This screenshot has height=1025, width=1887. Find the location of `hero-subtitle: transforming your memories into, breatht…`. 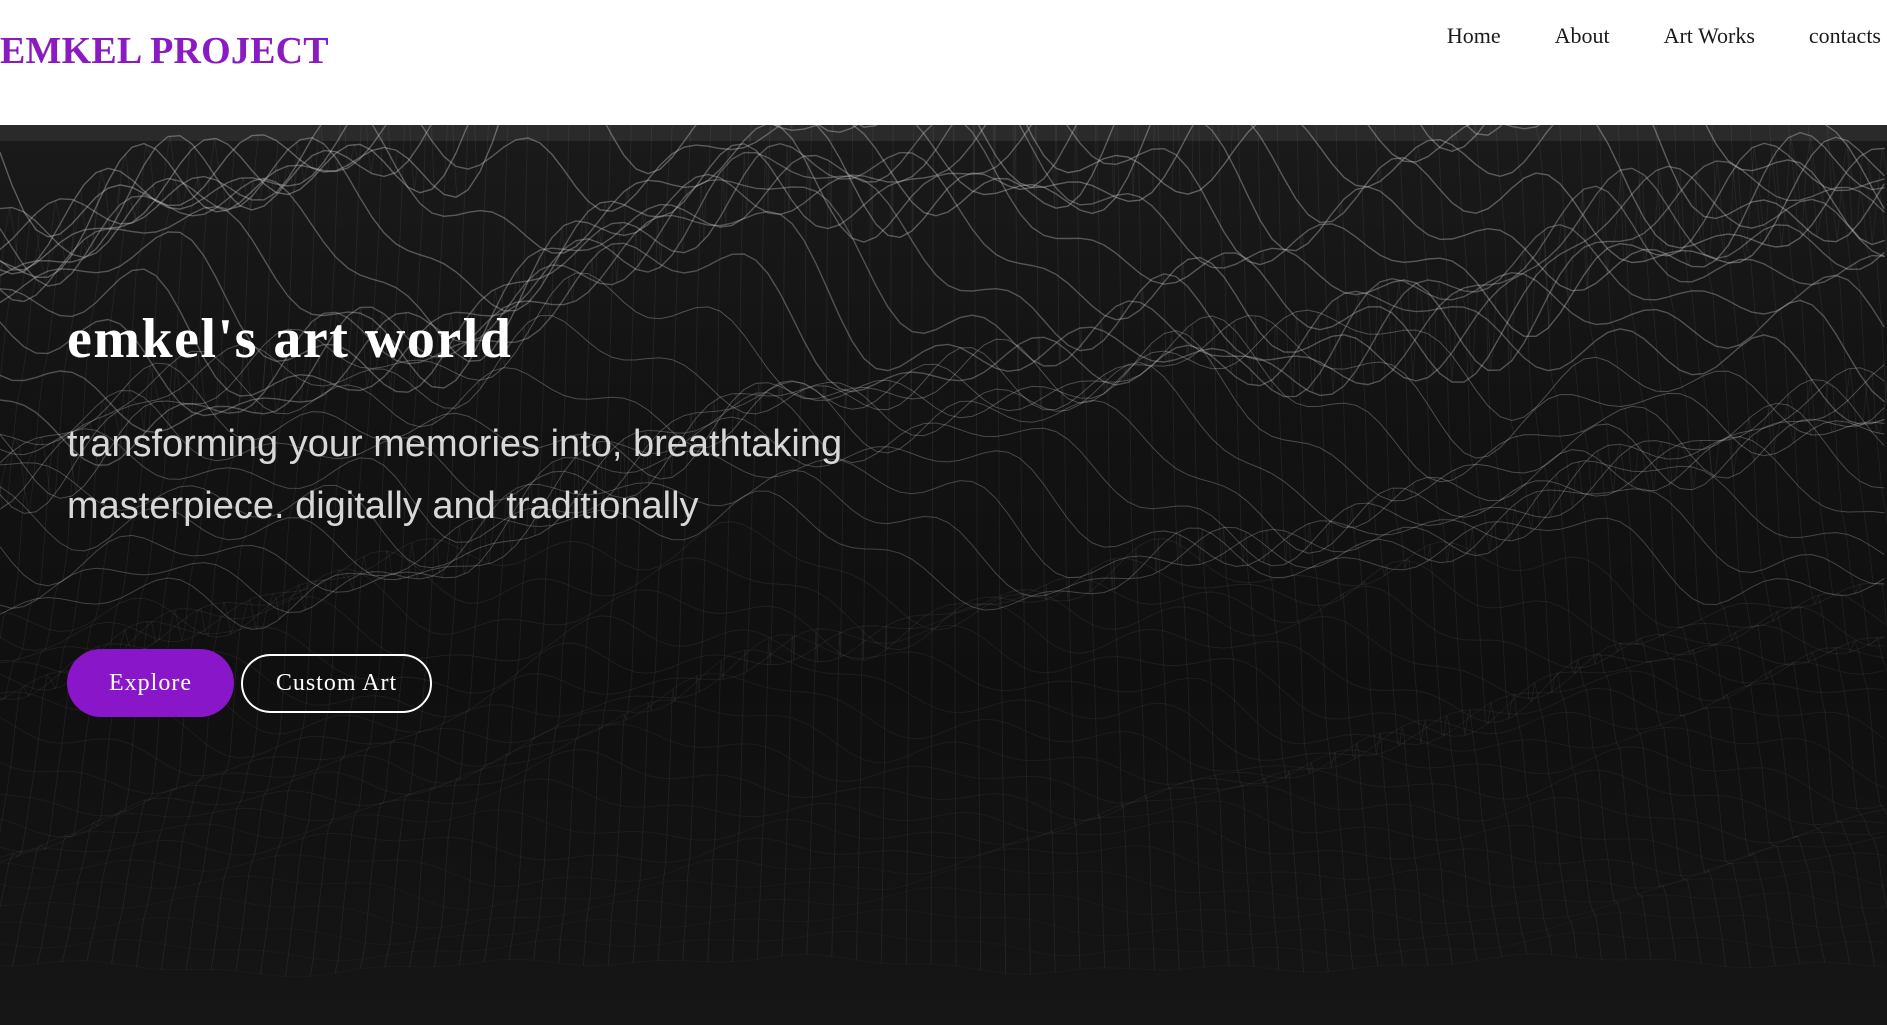

hero-subtitle: transforming your memories into, breatht… is located at coordinates (455, 475).